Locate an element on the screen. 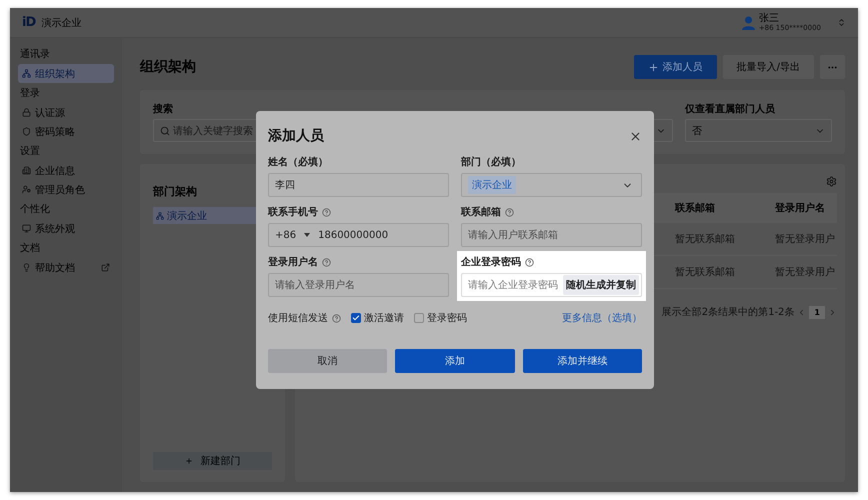  app-name: 演示企业 is located at coordinates (61, 23).